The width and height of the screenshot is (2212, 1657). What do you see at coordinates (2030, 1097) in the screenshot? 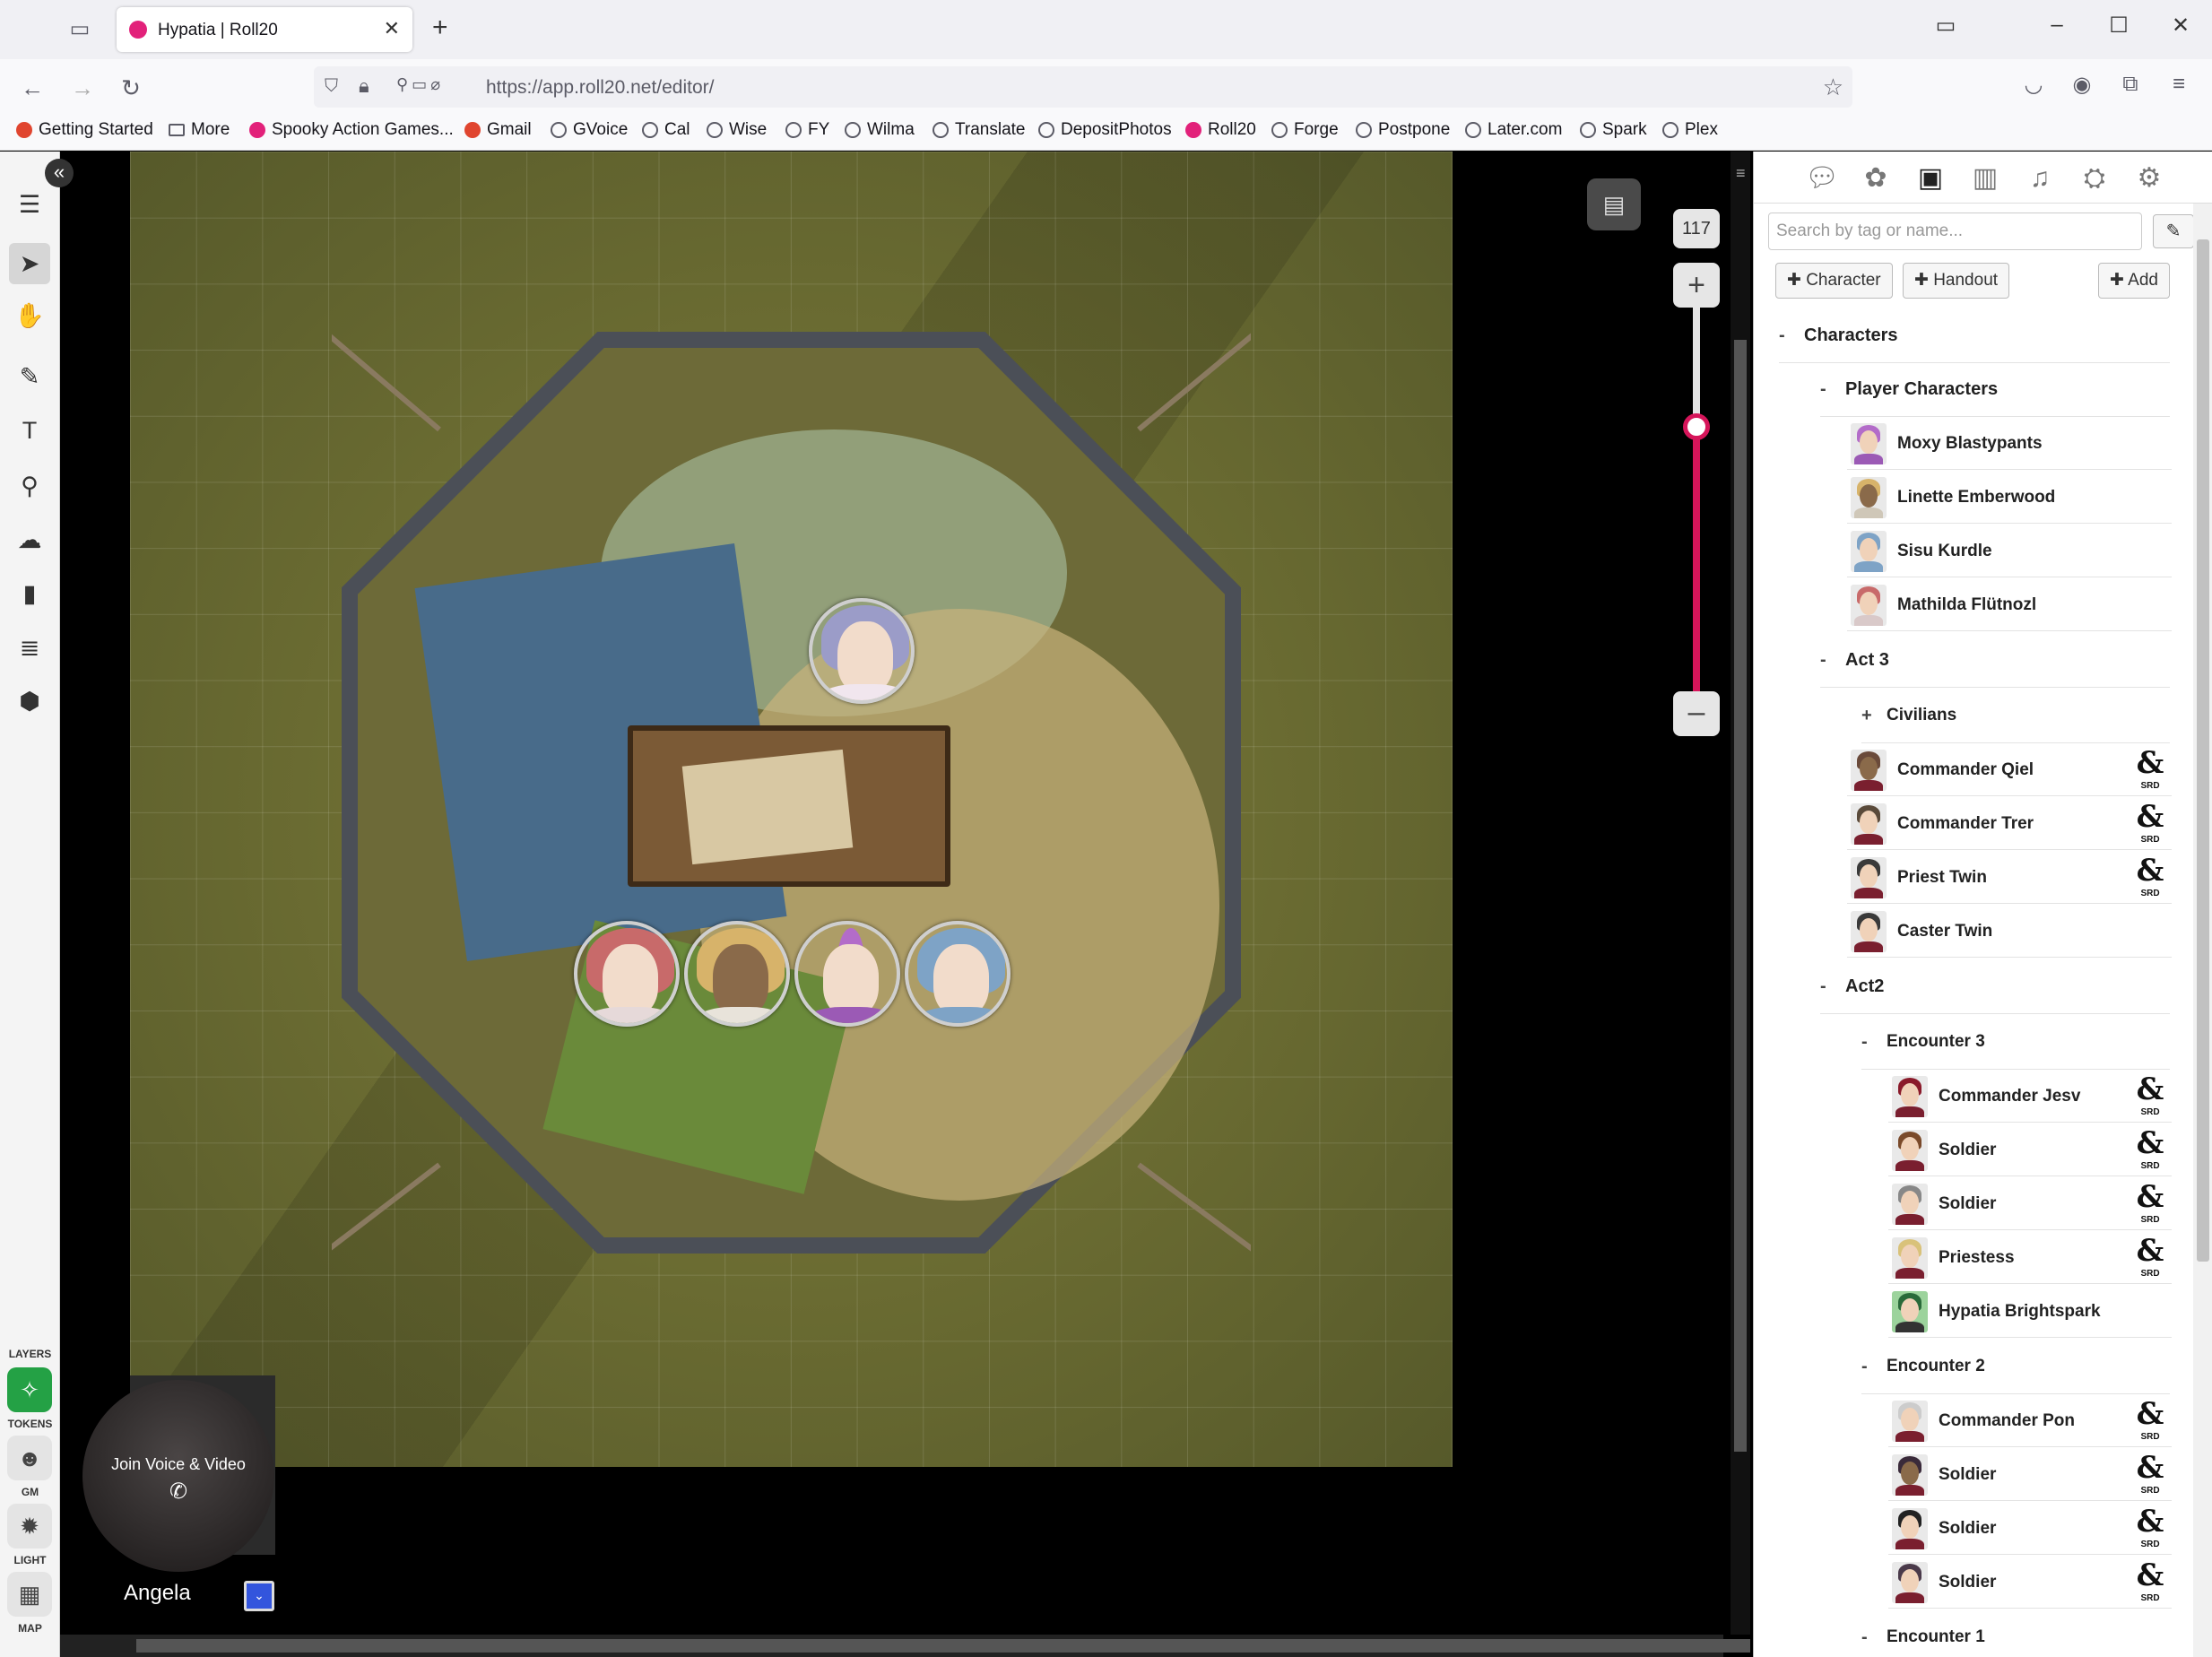
I see `list-item: Commander Jesv & SRD` at bounding box center [2030, 1097].